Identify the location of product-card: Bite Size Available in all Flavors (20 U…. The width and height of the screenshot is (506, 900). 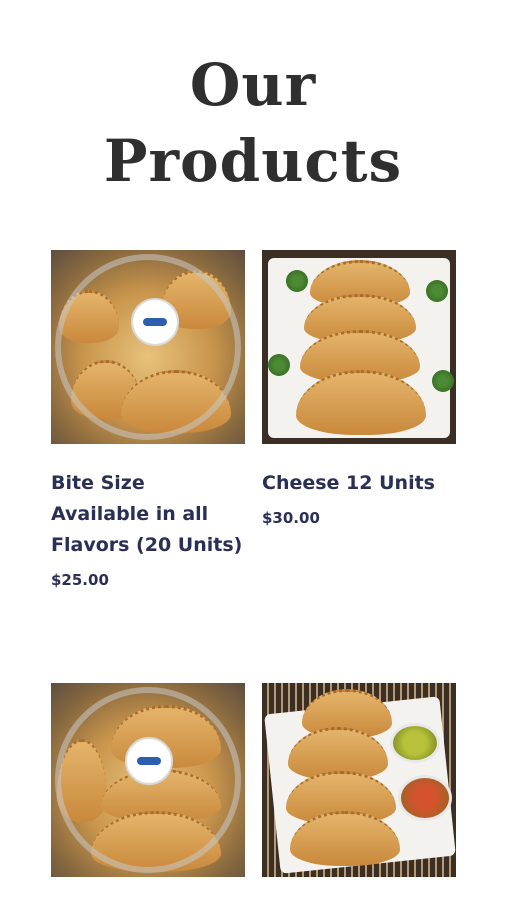
(148, 419).